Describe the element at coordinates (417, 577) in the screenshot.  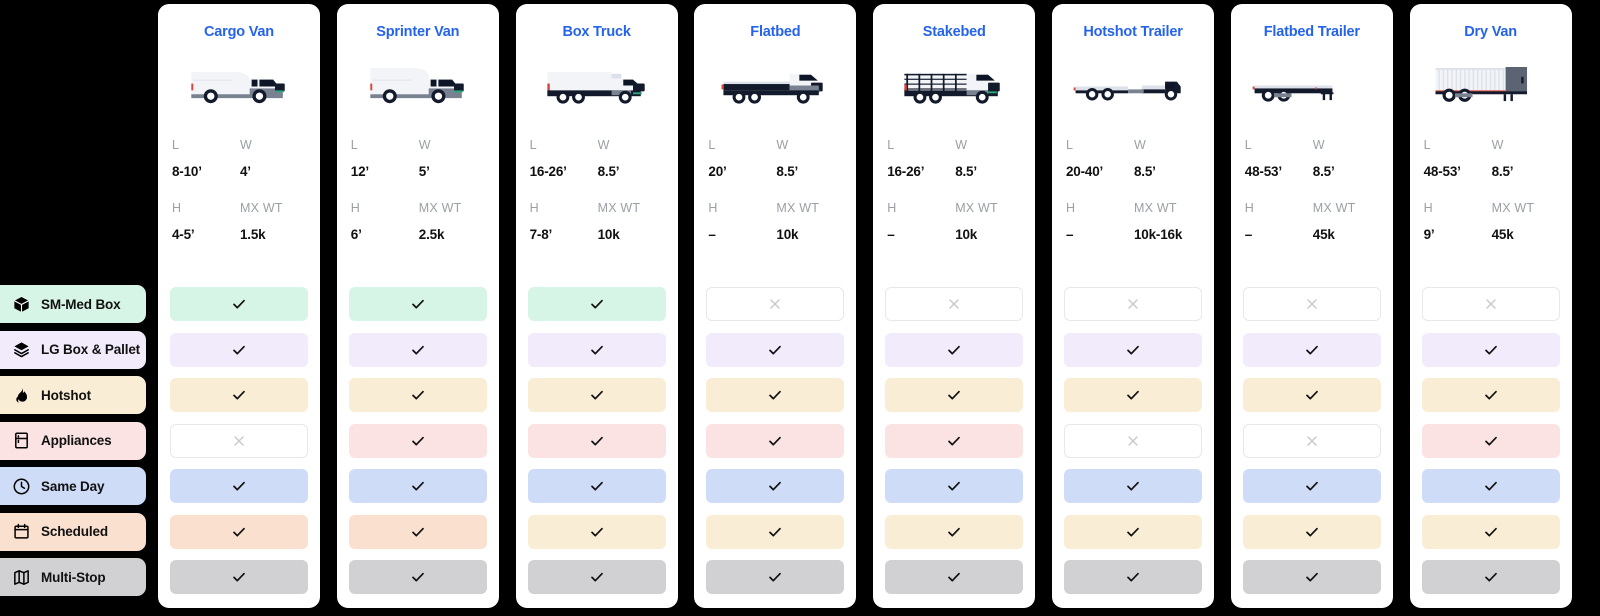
I see `capability-cell-sprinter-van-multi-stop` at that location.